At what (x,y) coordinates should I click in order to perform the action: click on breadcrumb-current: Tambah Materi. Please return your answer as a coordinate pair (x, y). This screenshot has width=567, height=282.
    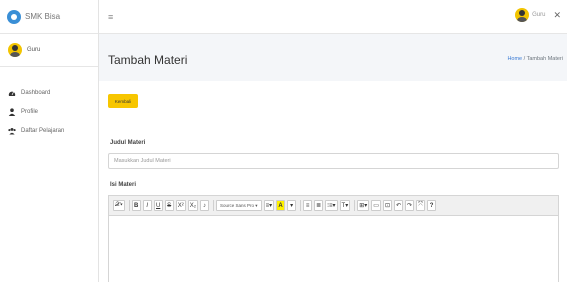
    Looking at the image, I should click on (544, 59).